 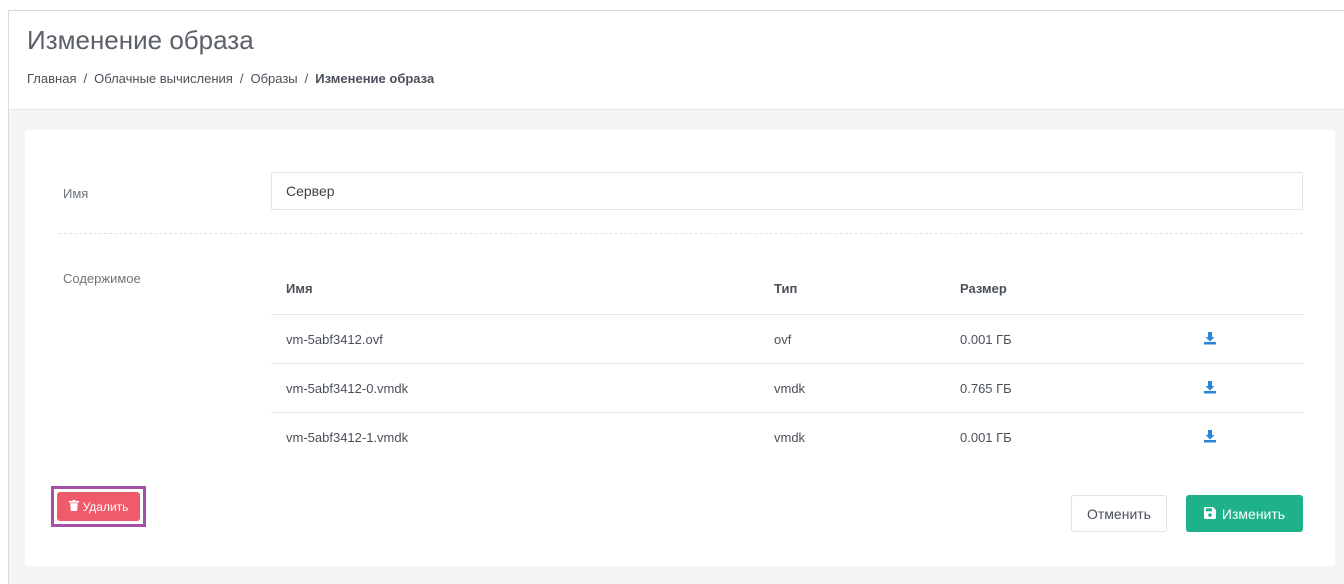 What do you see at coordinates (76, 193) in the screenshot?
I see `name-label: Имя` at bounding box center [76, 193].